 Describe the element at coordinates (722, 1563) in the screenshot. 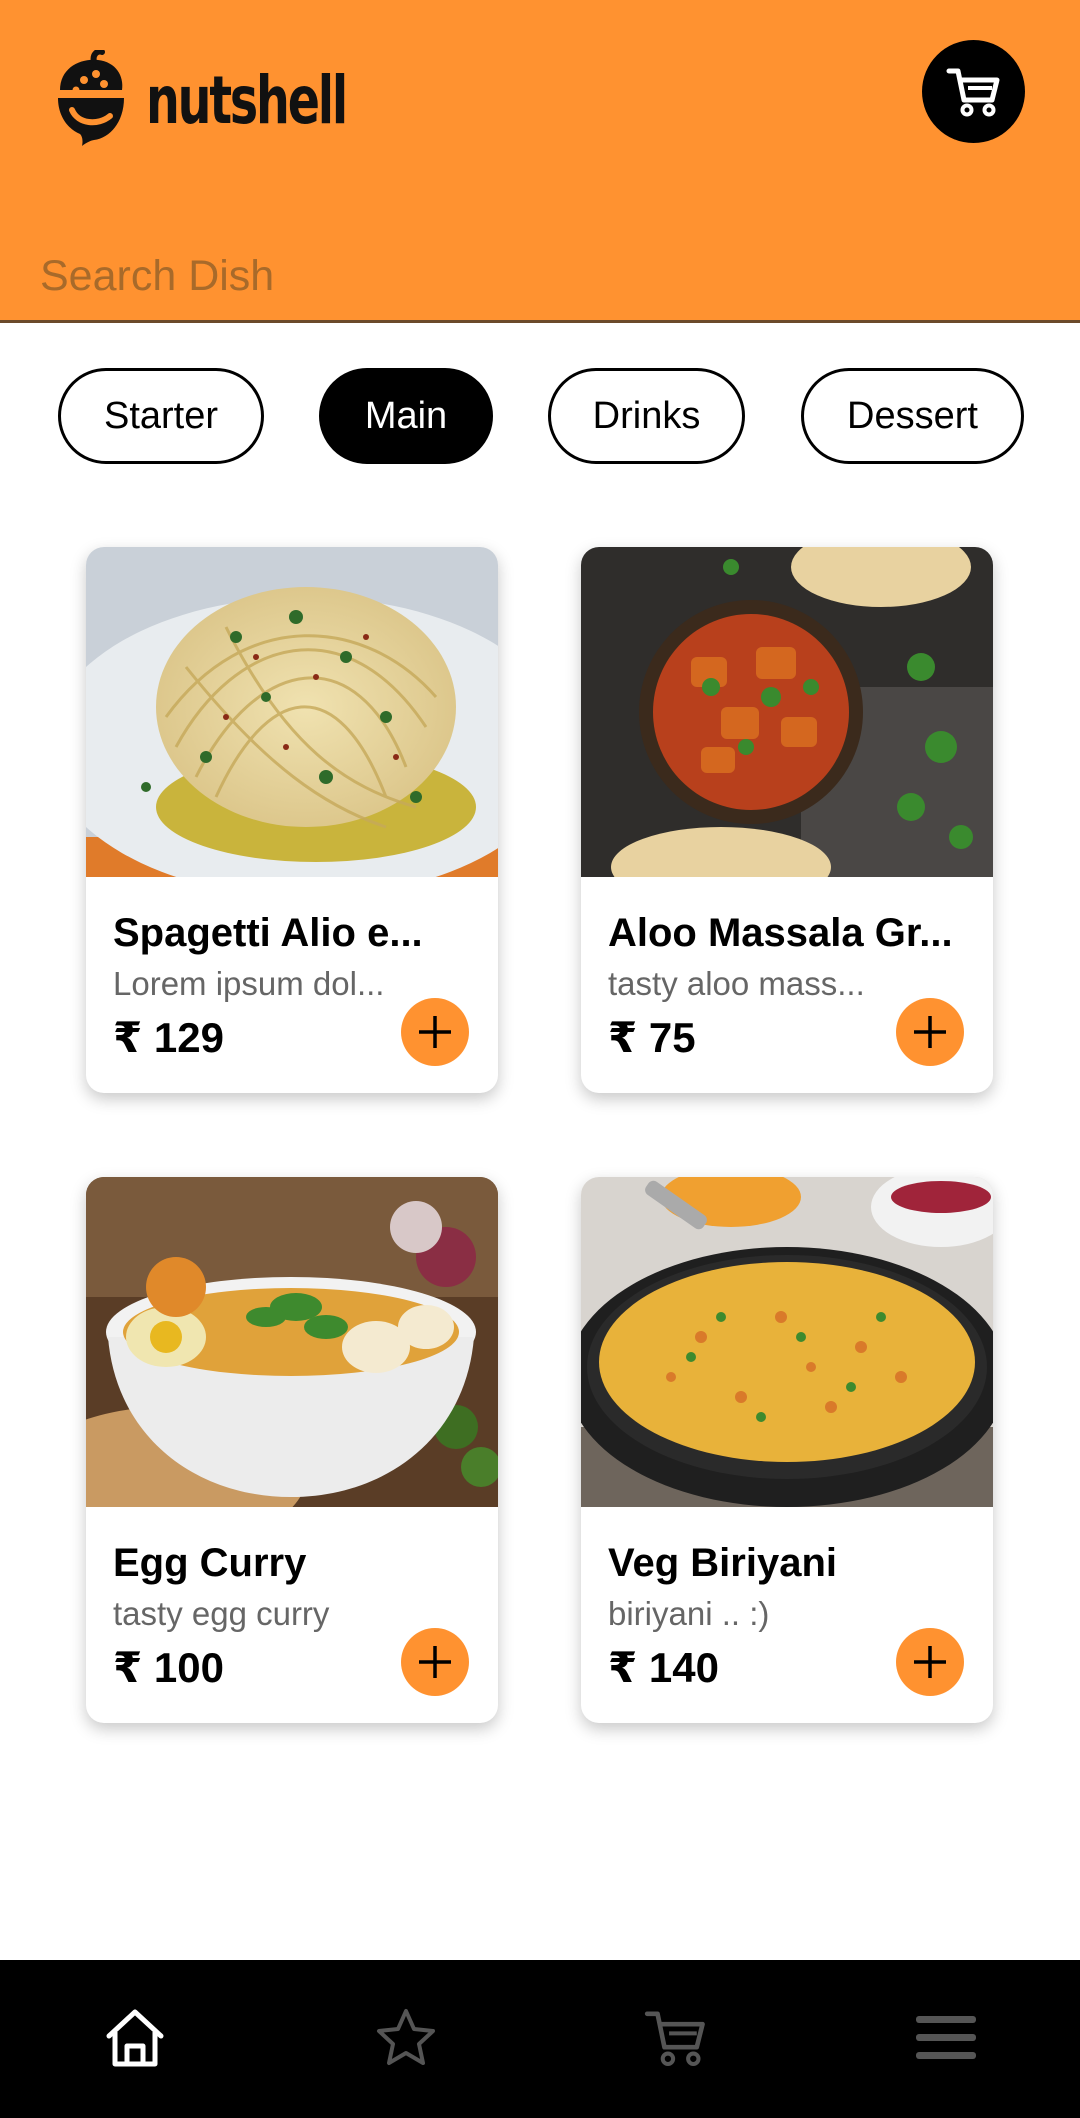

I see `dish-name: Veg Biriyani` at that location.